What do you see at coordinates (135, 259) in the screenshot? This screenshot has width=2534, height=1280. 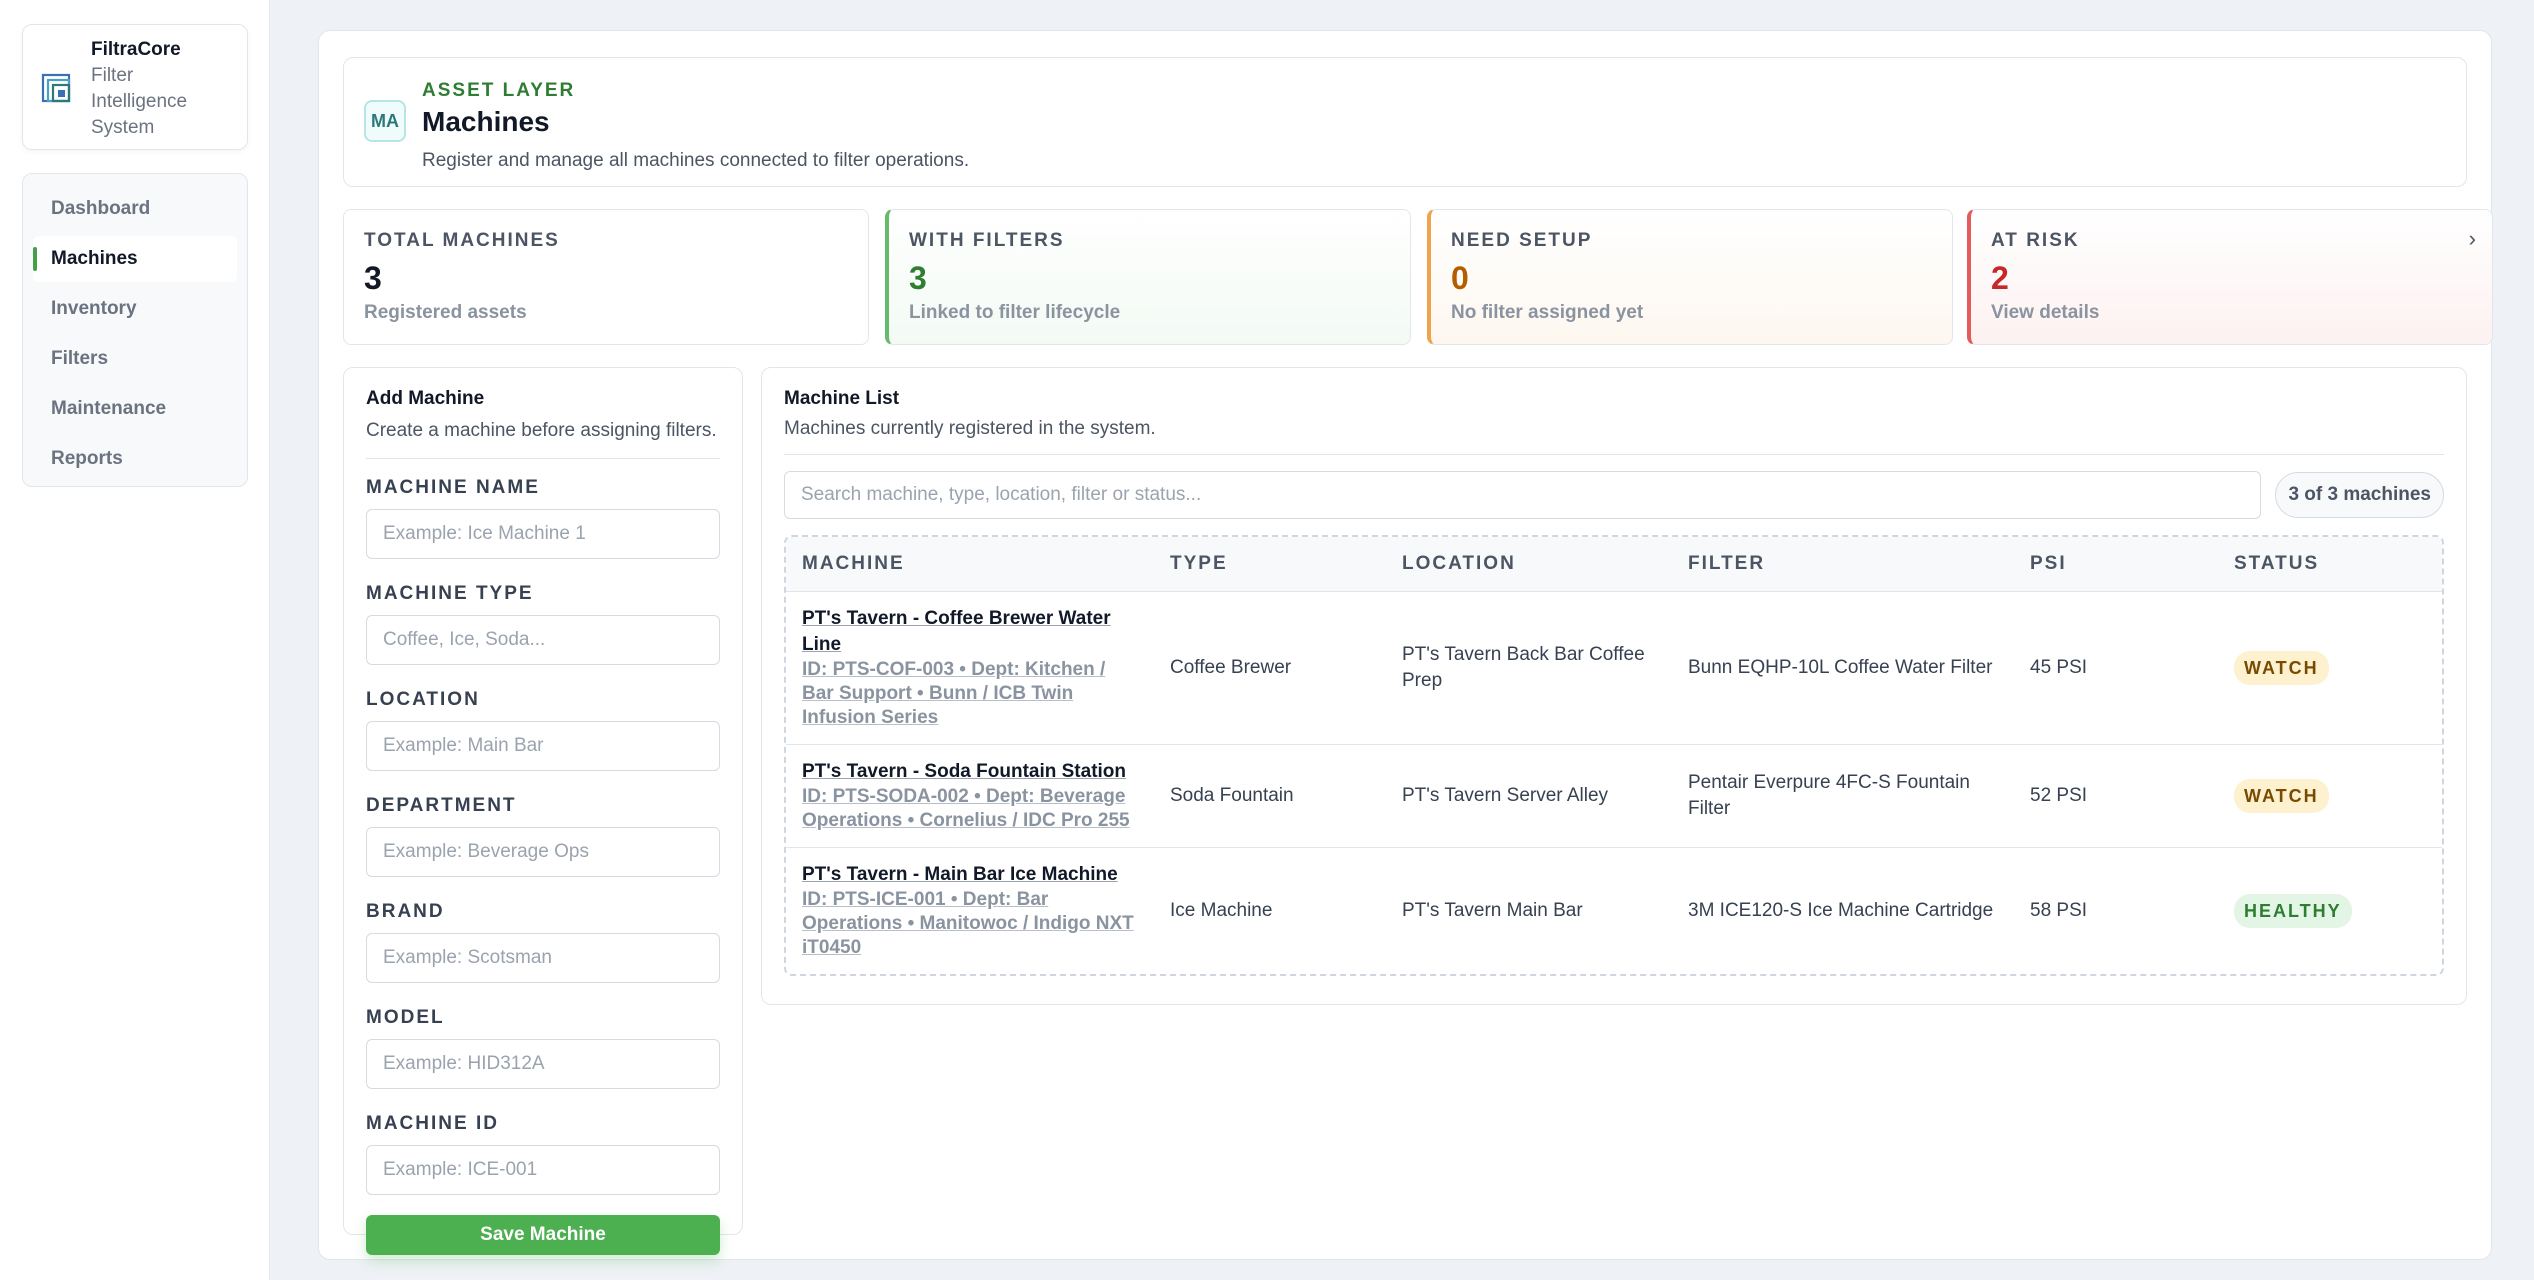 I see `sidebar-item-machines: Machines` at bounding box center [135, 259].